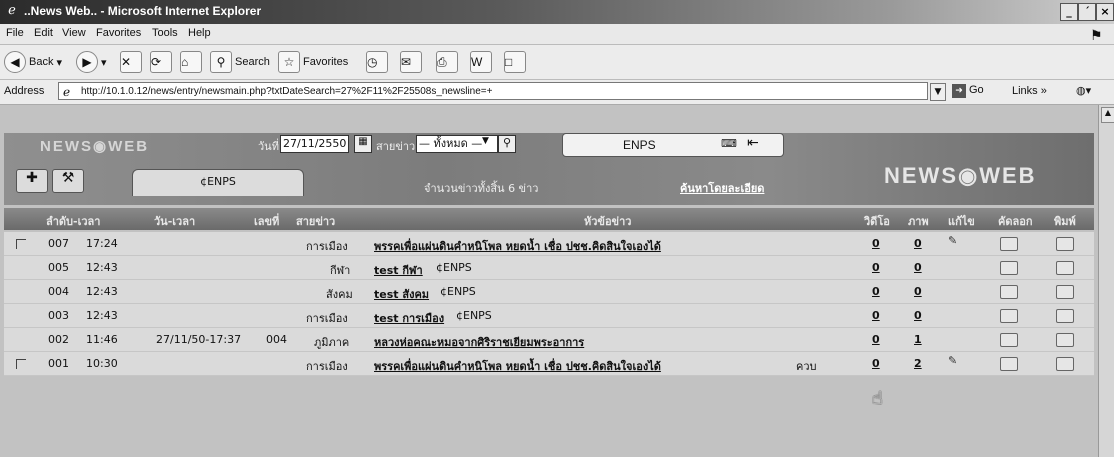 Image resolution: width=1114 pixels, height=457 pixels. I want to click on back-button: ◀ Back ▾, so click(33, 62).